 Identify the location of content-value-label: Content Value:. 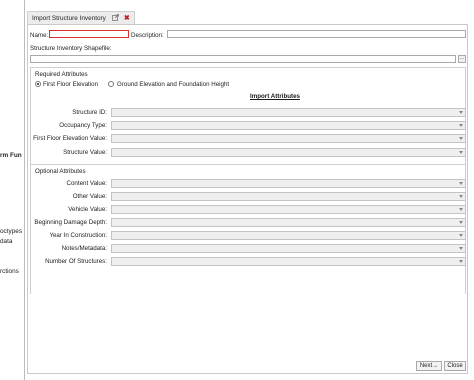
(86, 183).